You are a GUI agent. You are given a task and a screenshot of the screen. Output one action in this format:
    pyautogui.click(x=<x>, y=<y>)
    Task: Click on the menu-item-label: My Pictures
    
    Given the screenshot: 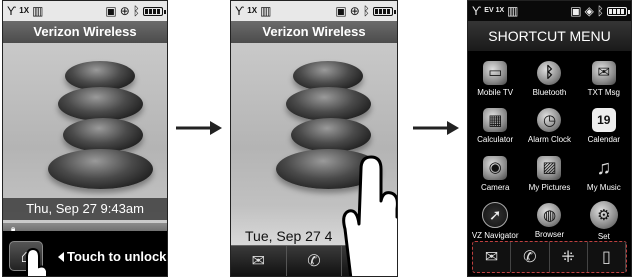 What is the action you would take?
    pyautogui.click(x=549, y=187)
    